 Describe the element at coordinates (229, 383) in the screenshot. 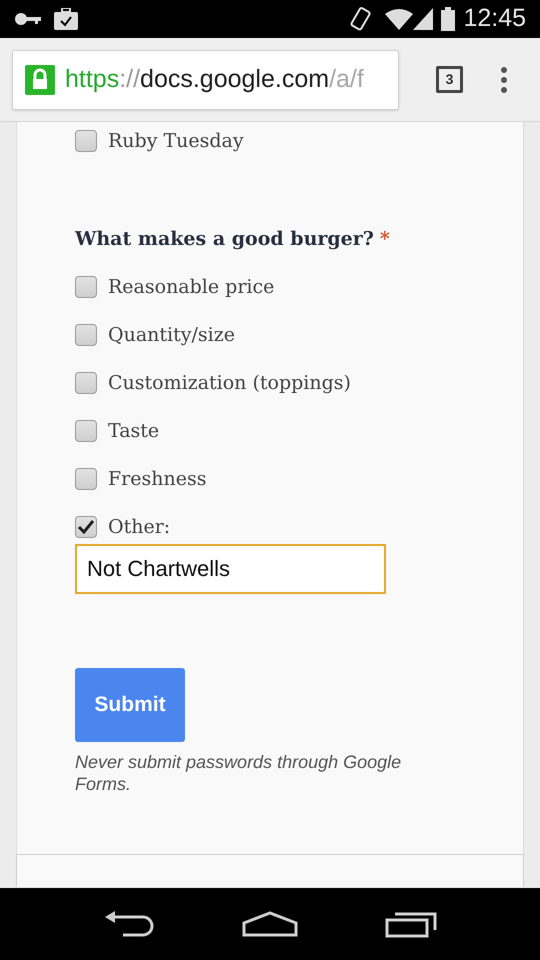

I see `option-label: Customization (toppings)` at that location.